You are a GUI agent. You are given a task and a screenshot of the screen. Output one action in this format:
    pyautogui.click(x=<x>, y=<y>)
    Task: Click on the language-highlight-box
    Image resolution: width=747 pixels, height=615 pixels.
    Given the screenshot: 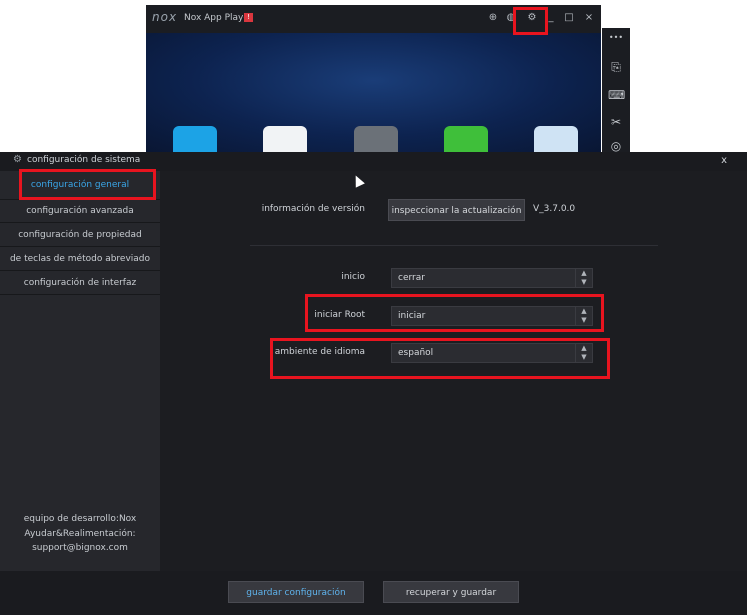 What is the action you would take?
    pyautogui.click(x=440, y=358)
    